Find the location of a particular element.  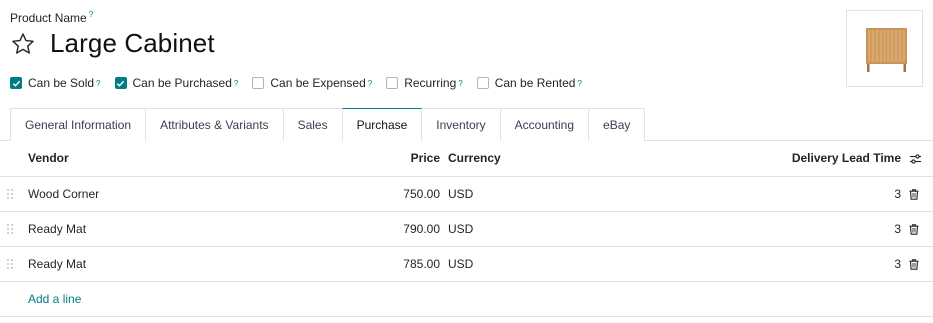

table-header: Vendor Price Currency Delivery Lead Time is located at coordinates (466, 159).